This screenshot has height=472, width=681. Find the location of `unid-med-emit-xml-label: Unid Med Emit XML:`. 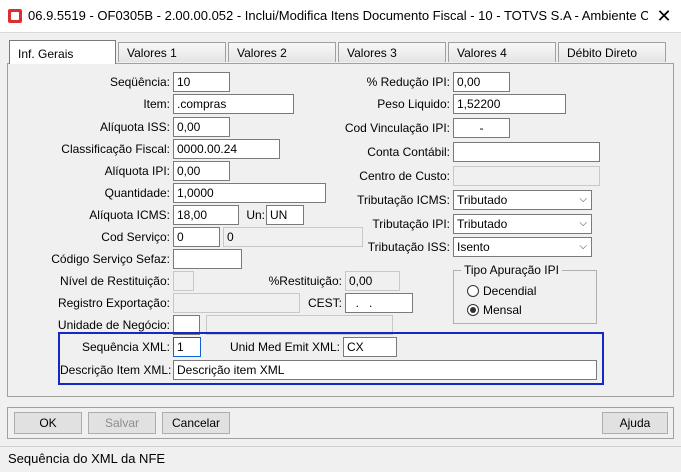

unid-med-emit-xml-label: Unid Med Emit XML: is located at coordinates (284, 347).